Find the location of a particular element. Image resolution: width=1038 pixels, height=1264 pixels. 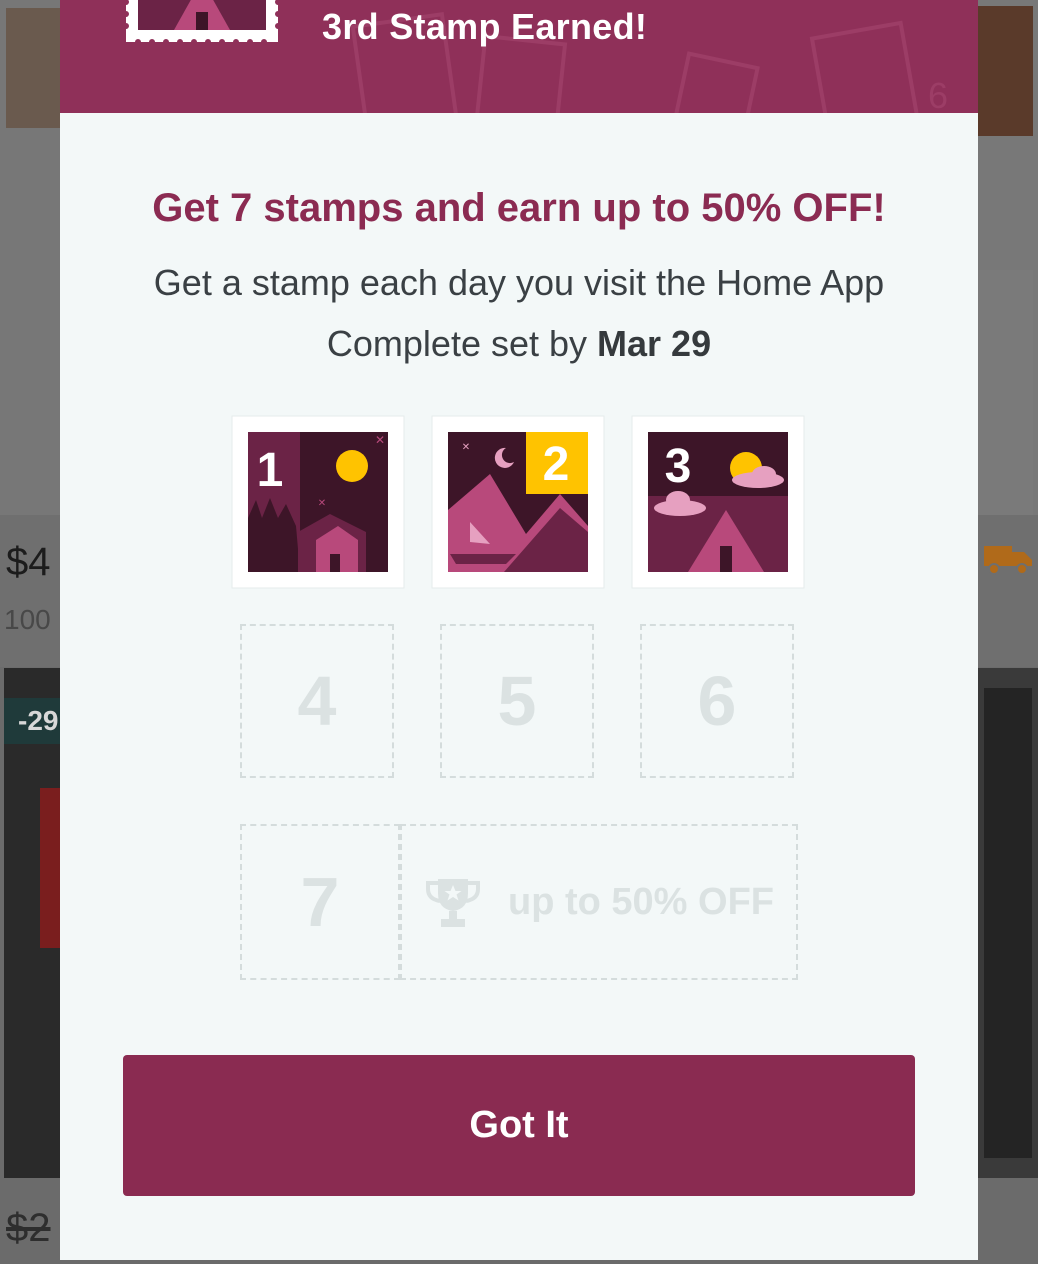

promo-headline: Get 7 stamps and earn up to 50% OFF! is located at coordinates (519, 208).